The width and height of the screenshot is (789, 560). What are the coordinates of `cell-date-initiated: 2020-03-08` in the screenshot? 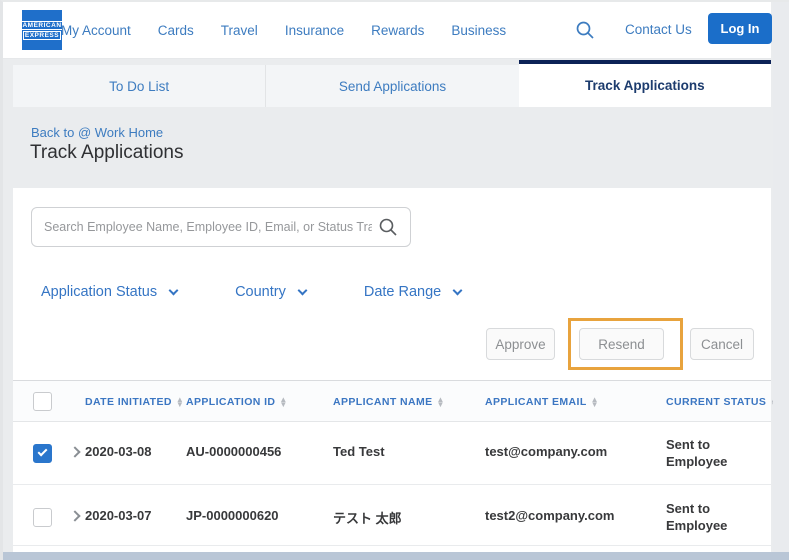 It's located at (118, 451).